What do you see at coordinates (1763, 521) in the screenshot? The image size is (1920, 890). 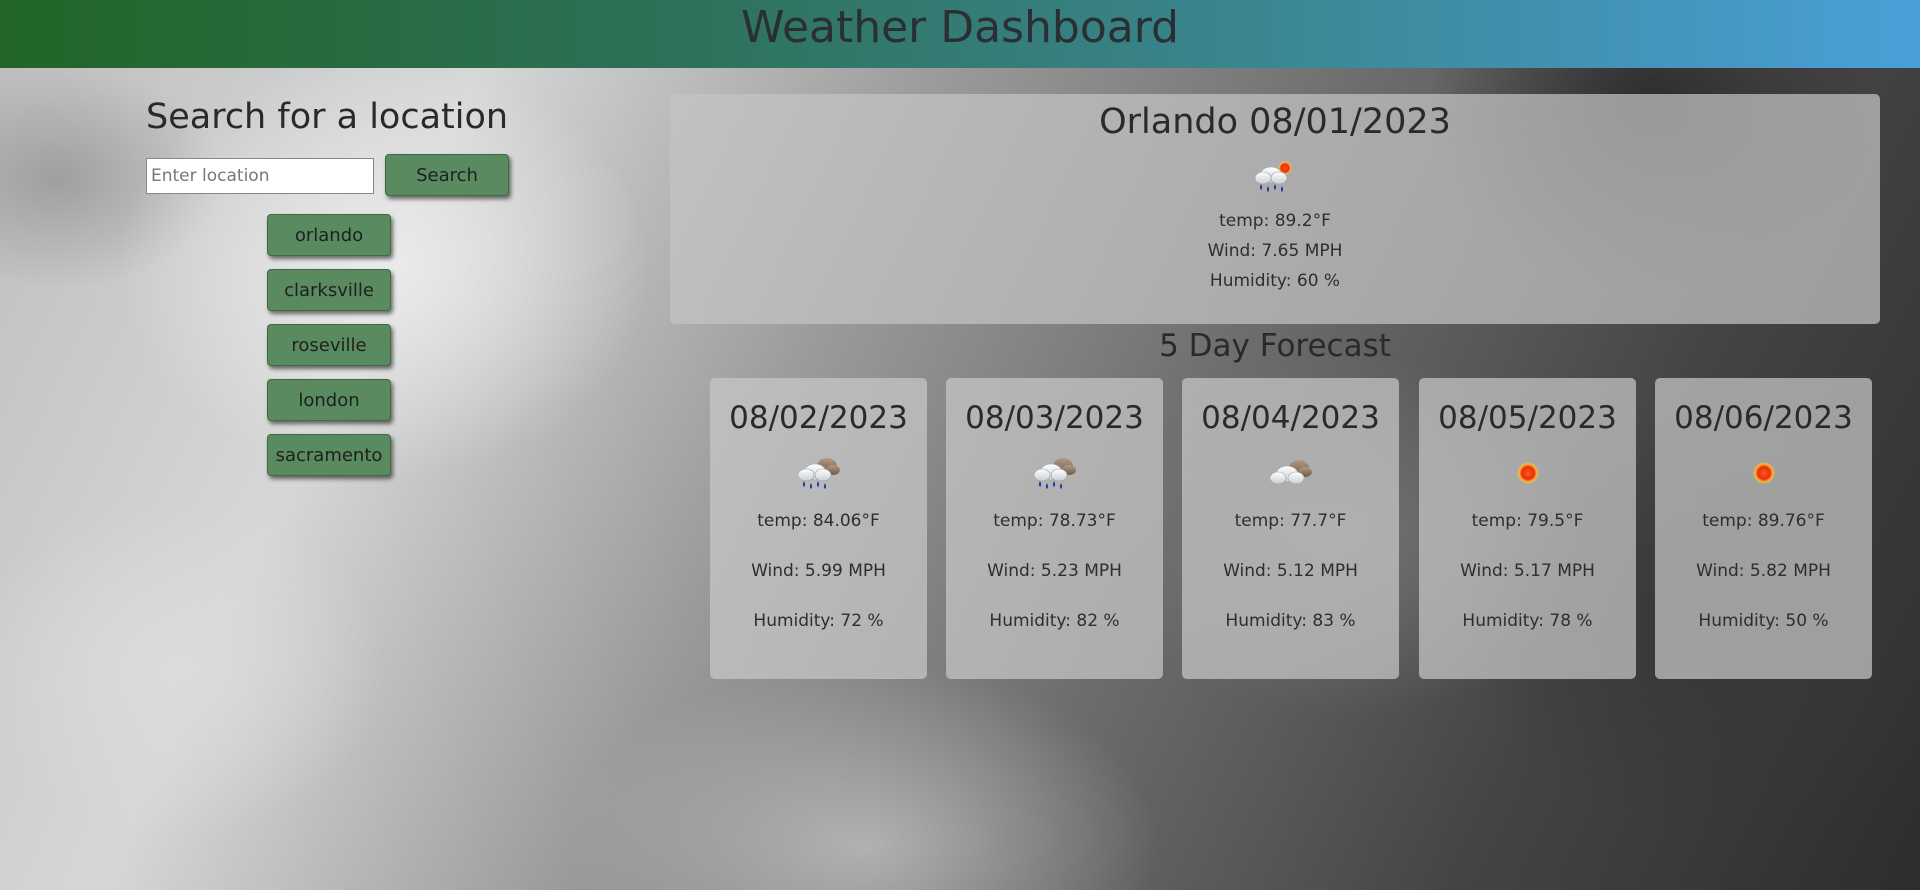 I see `forecast-temp: temp: 89.76°F` at bounding box center [1763, 521].